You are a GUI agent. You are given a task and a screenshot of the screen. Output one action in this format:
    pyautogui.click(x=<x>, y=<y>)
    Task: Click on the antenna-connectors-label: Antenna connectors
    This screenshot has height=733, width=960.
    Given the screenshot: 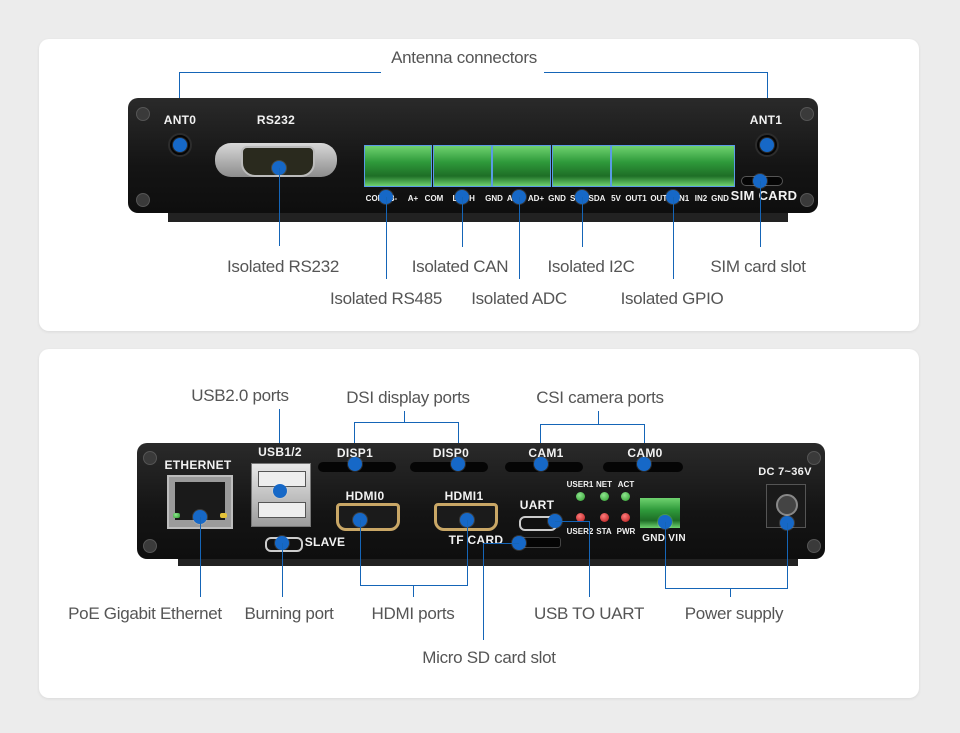 What is the action you would take?
    pyautogui.click(x=464, y=57)
    